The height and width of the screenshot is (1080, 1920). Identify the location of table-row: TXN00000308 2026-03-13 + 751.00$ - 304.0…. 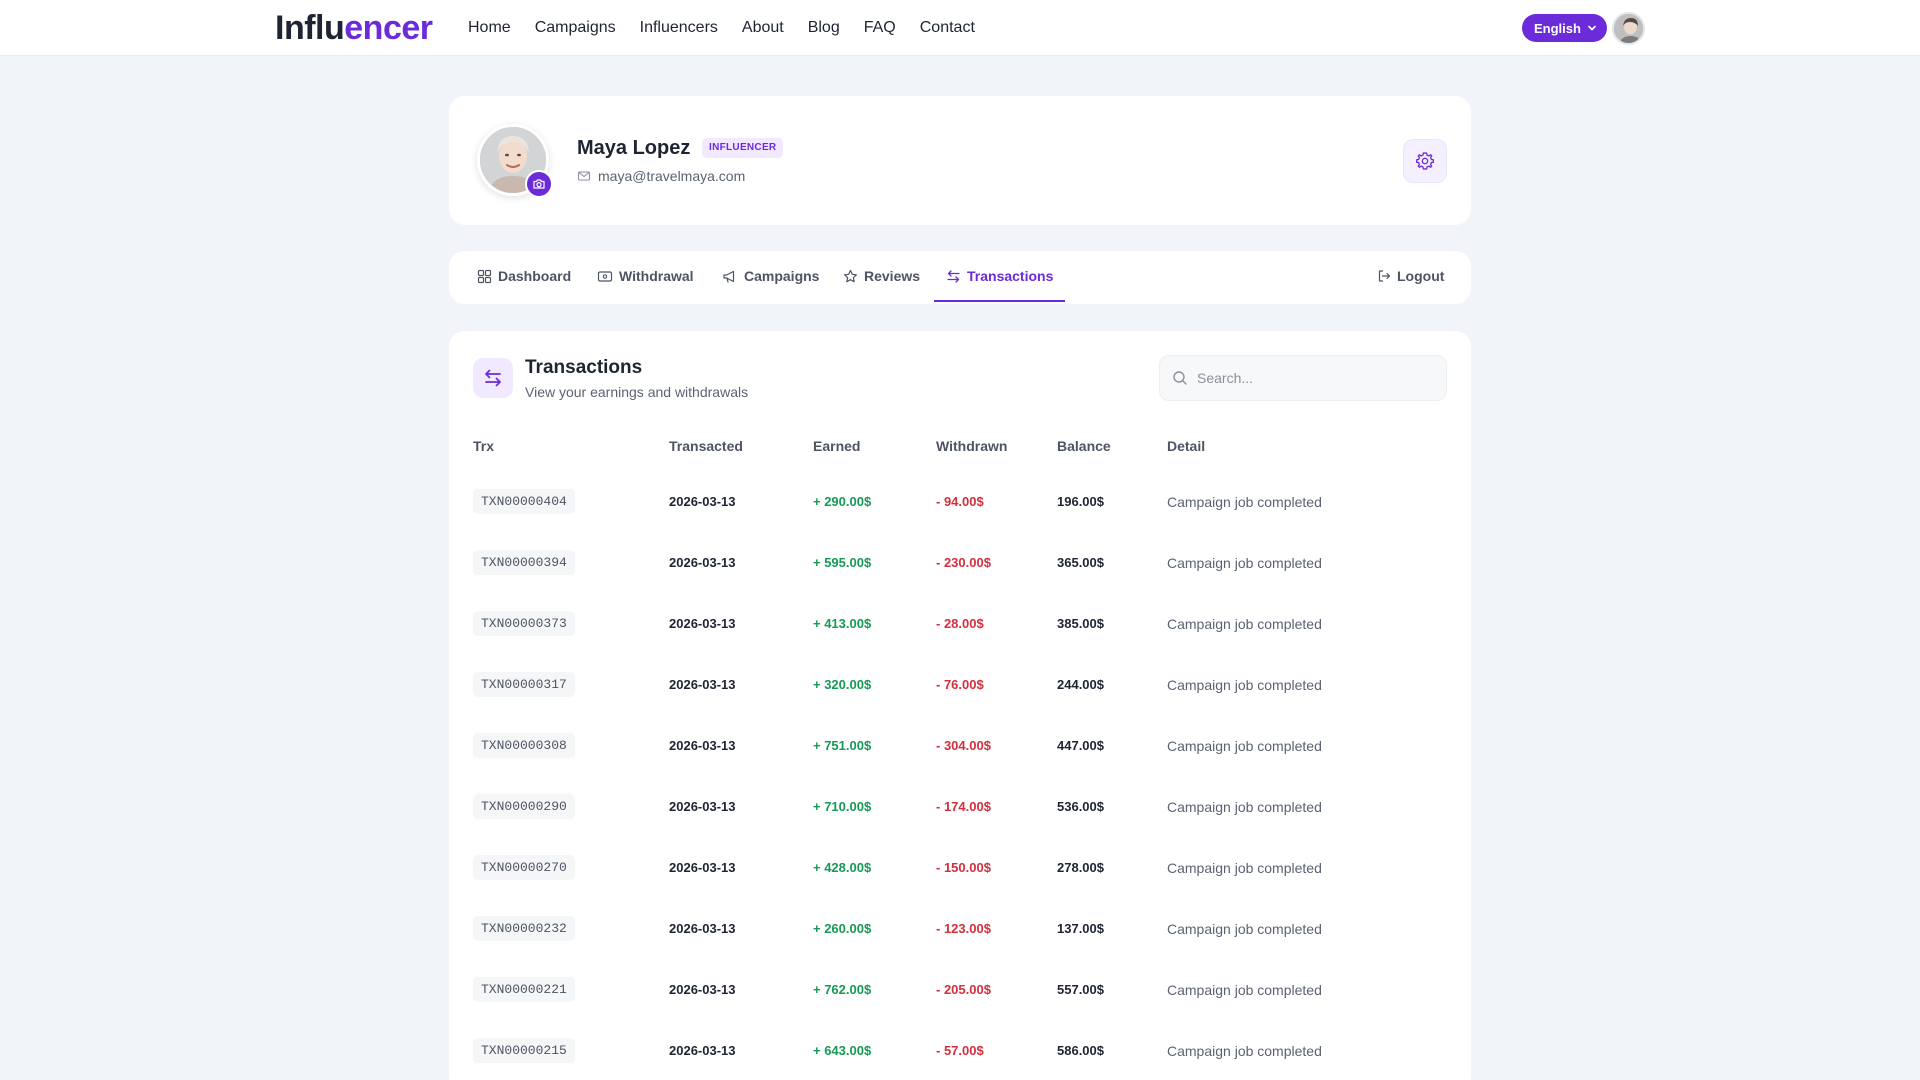
(960, 745).